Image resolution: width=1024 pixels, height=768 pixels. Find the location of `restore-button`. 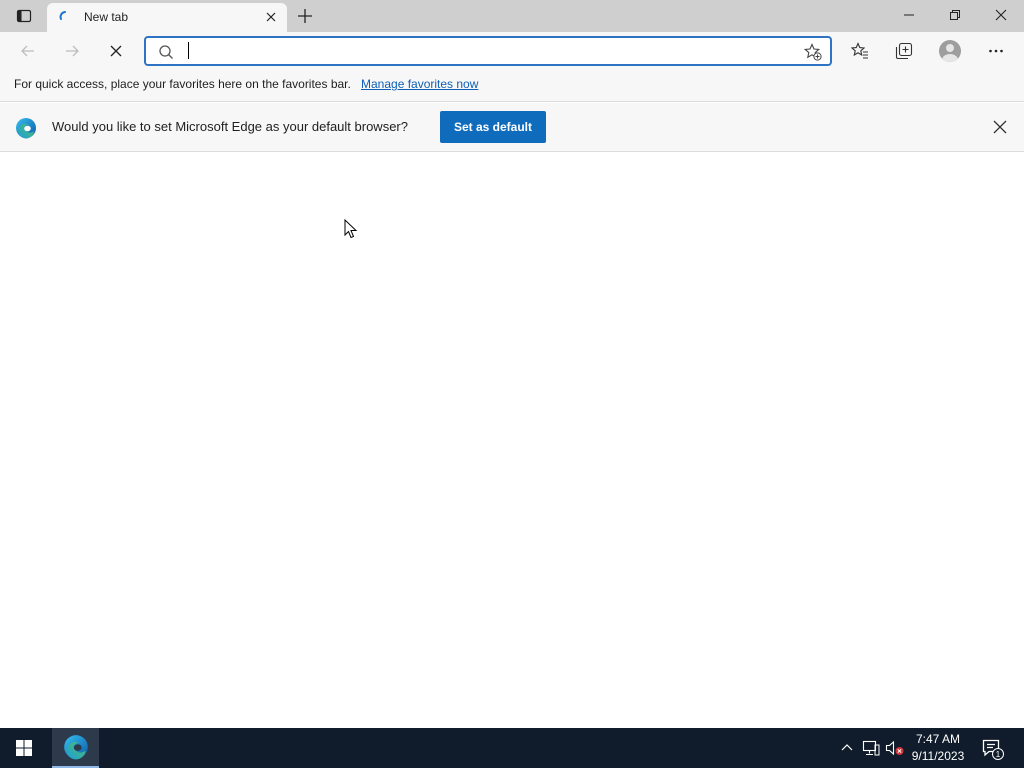

restore-button is located at coordinates (955, 15).